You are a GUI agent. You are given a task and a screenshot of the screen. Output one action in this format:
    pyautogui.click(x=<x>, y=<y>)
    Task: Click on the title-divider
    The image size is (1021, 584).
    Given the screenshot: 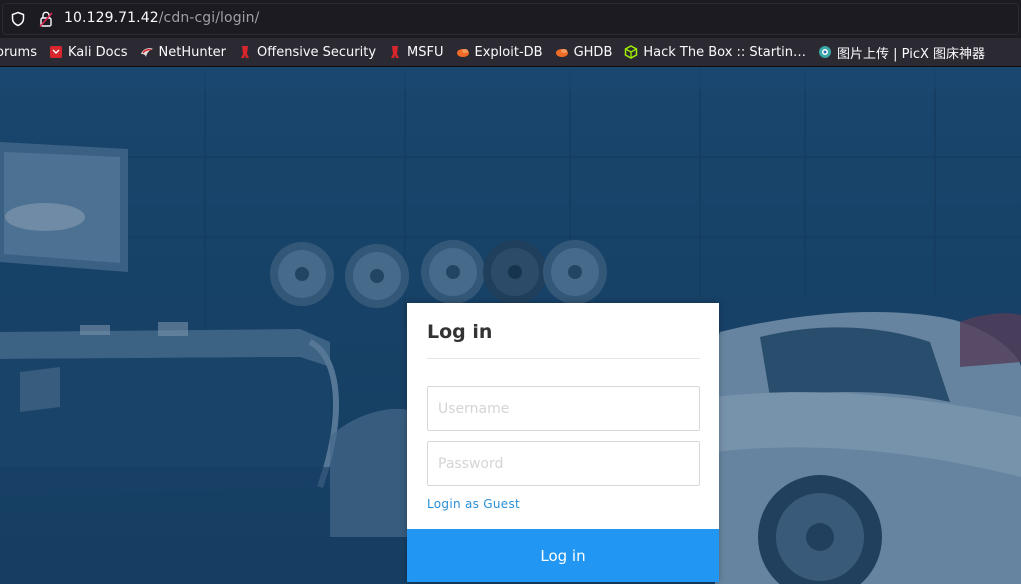 What is the action you would take?
    pyautogui.click(x=563, y=358)
    